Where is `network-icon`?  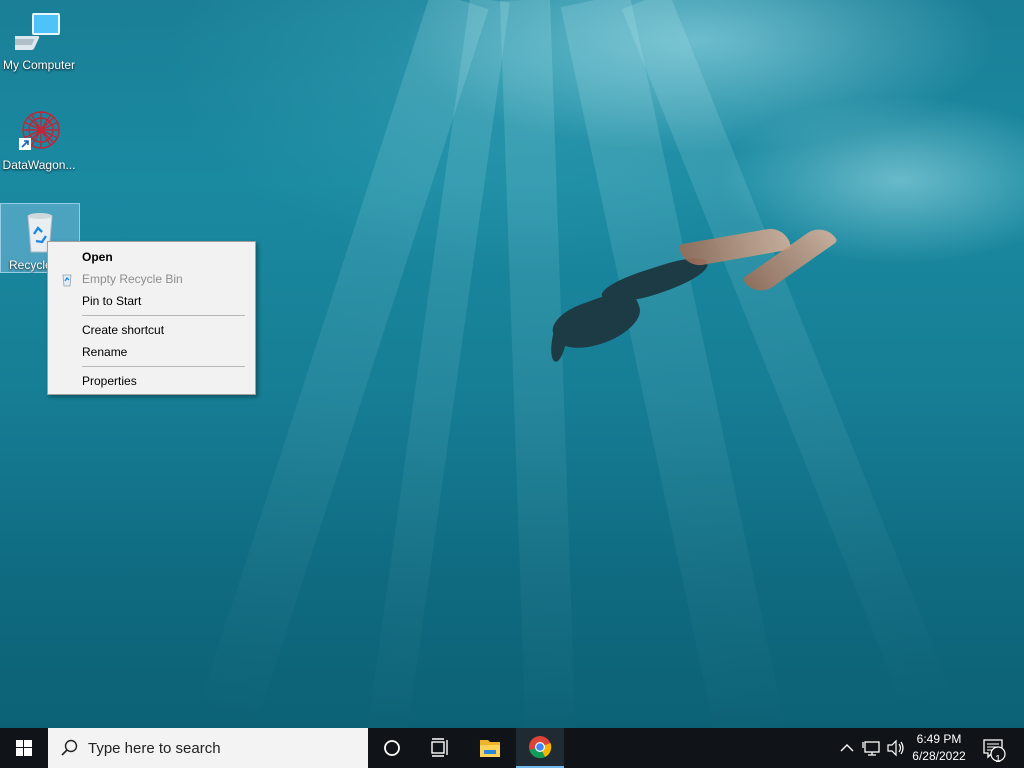
network-icon is located at coordinates (871, 748).